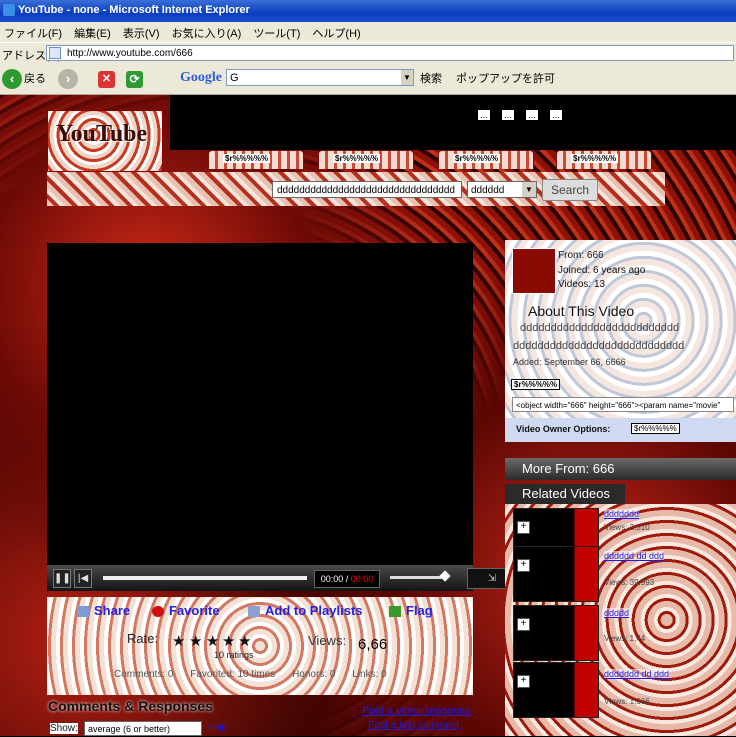 The image size is (736, 737). What do you see at coordinates (634, 556) in the screenshot?
I see `related-title: dddddd dd ddd` at bounding box center [634, 556].